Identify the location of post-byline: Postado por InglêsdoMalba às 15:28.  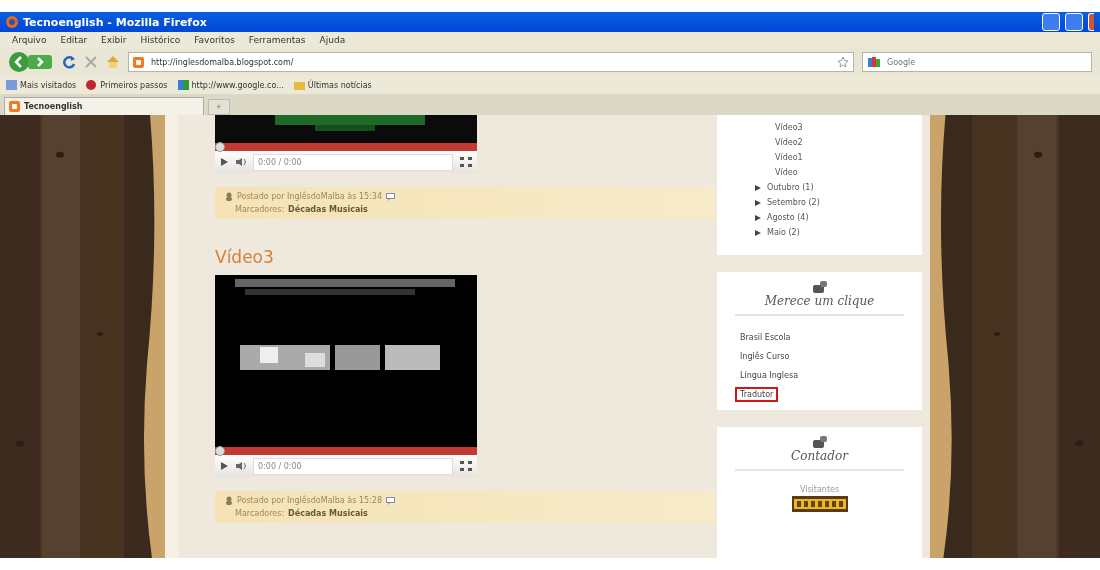
(309, 500).